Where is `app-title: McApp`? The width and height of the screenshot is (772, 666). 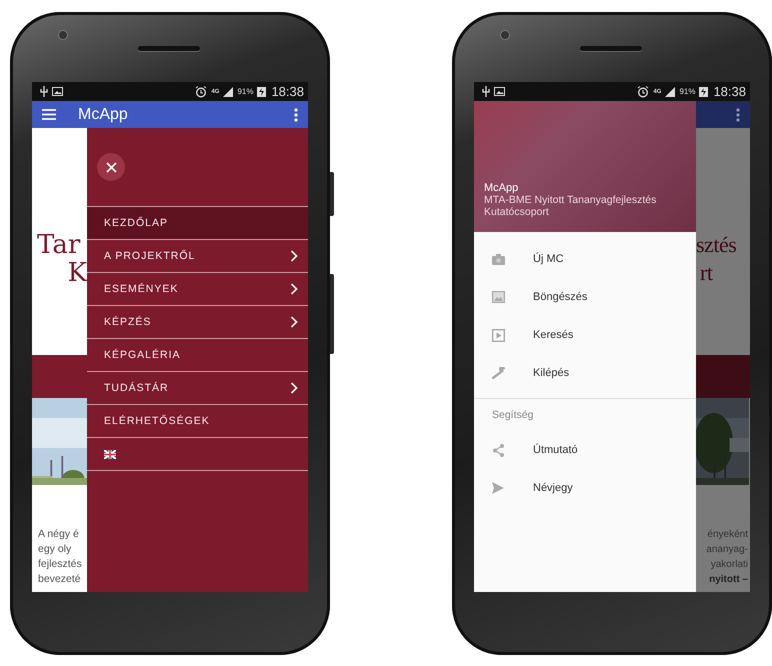
app-title: McApp is located at coordinates (103, 115).